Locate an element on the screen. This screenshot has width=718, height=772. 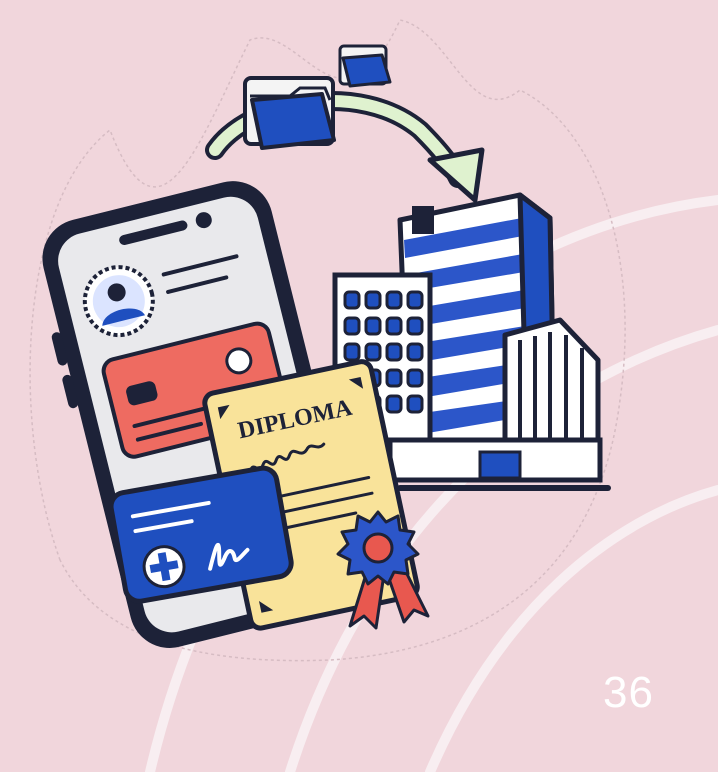
building-base is located at coordinates (499, 464).